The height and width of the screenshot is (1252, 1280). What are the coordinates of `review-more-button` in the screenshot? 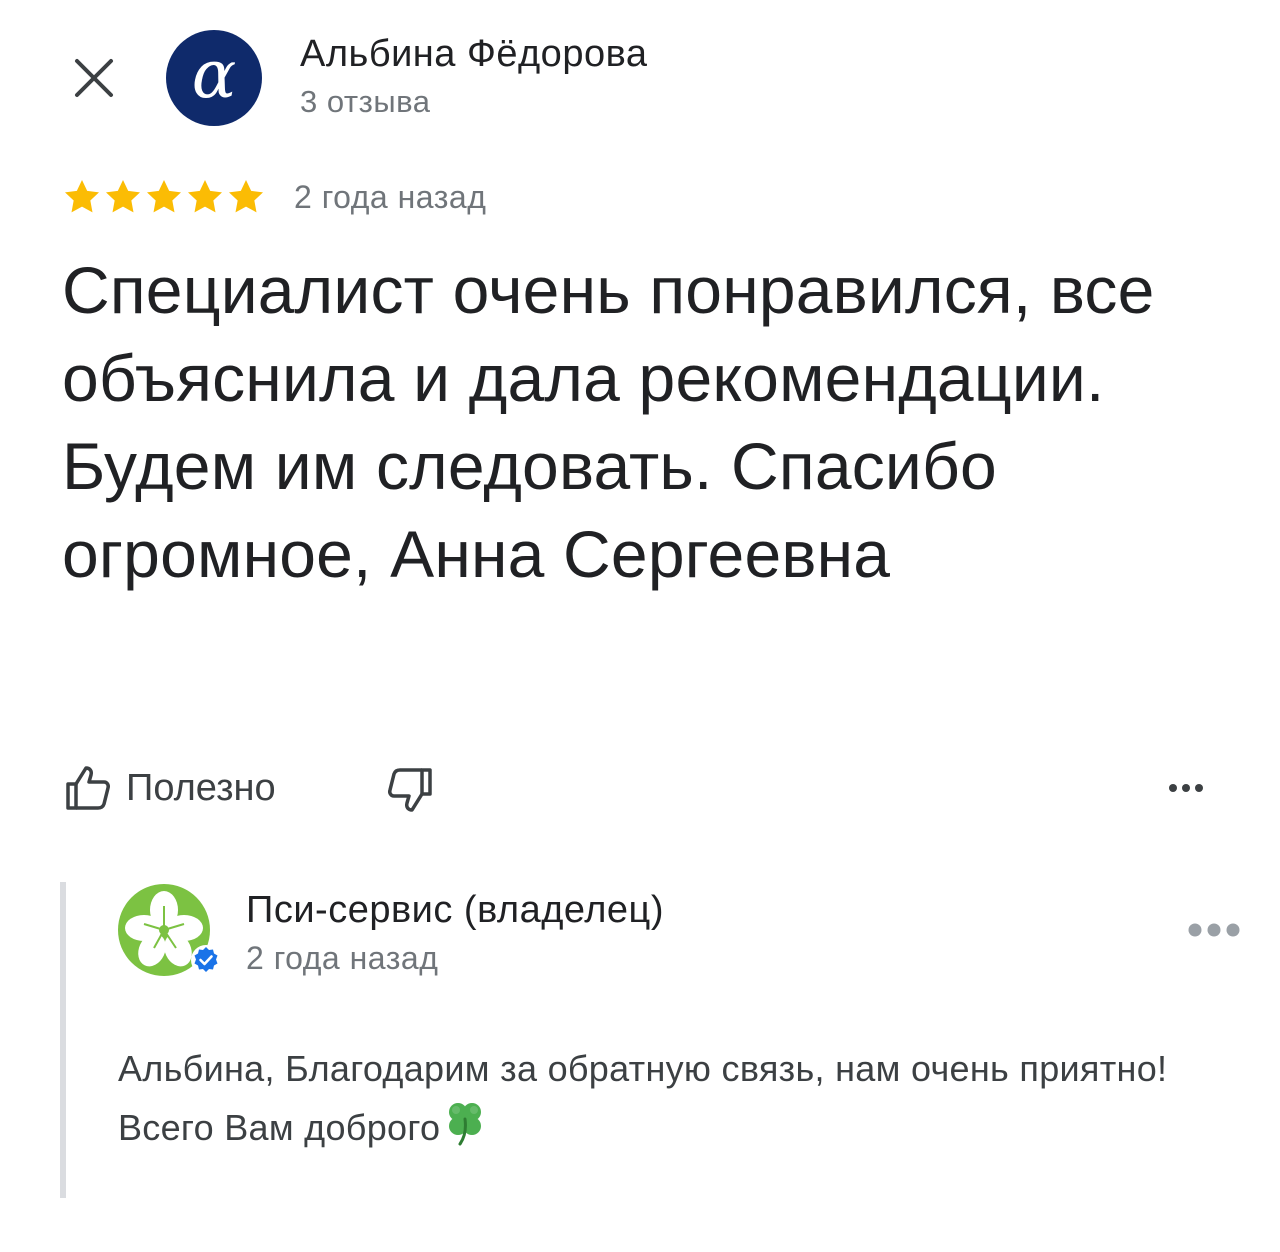 It's located at (1186, 788).